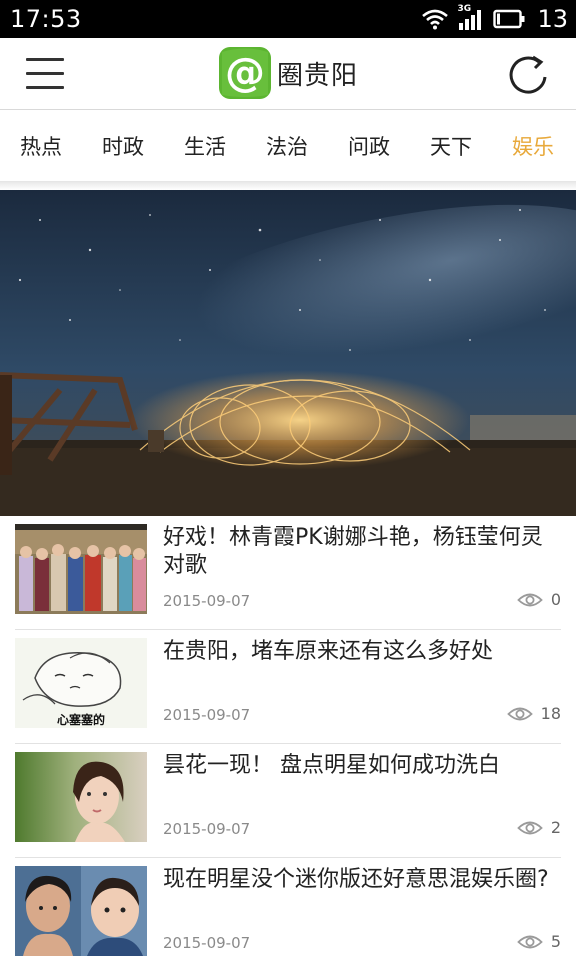  Describe the element at coordinates (46, 19) in the screenshot. I see `status-time: 17:53` at that location.